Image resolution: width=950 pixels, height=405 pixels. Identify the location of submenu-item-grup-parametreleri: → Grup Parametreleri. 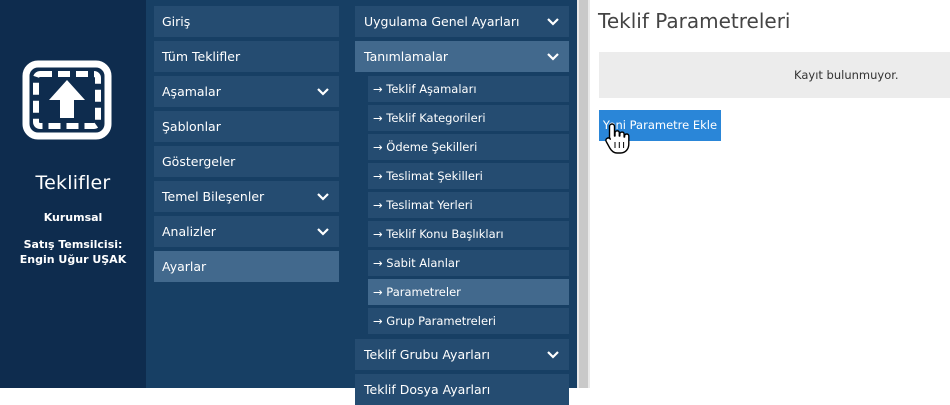
(468, 321).